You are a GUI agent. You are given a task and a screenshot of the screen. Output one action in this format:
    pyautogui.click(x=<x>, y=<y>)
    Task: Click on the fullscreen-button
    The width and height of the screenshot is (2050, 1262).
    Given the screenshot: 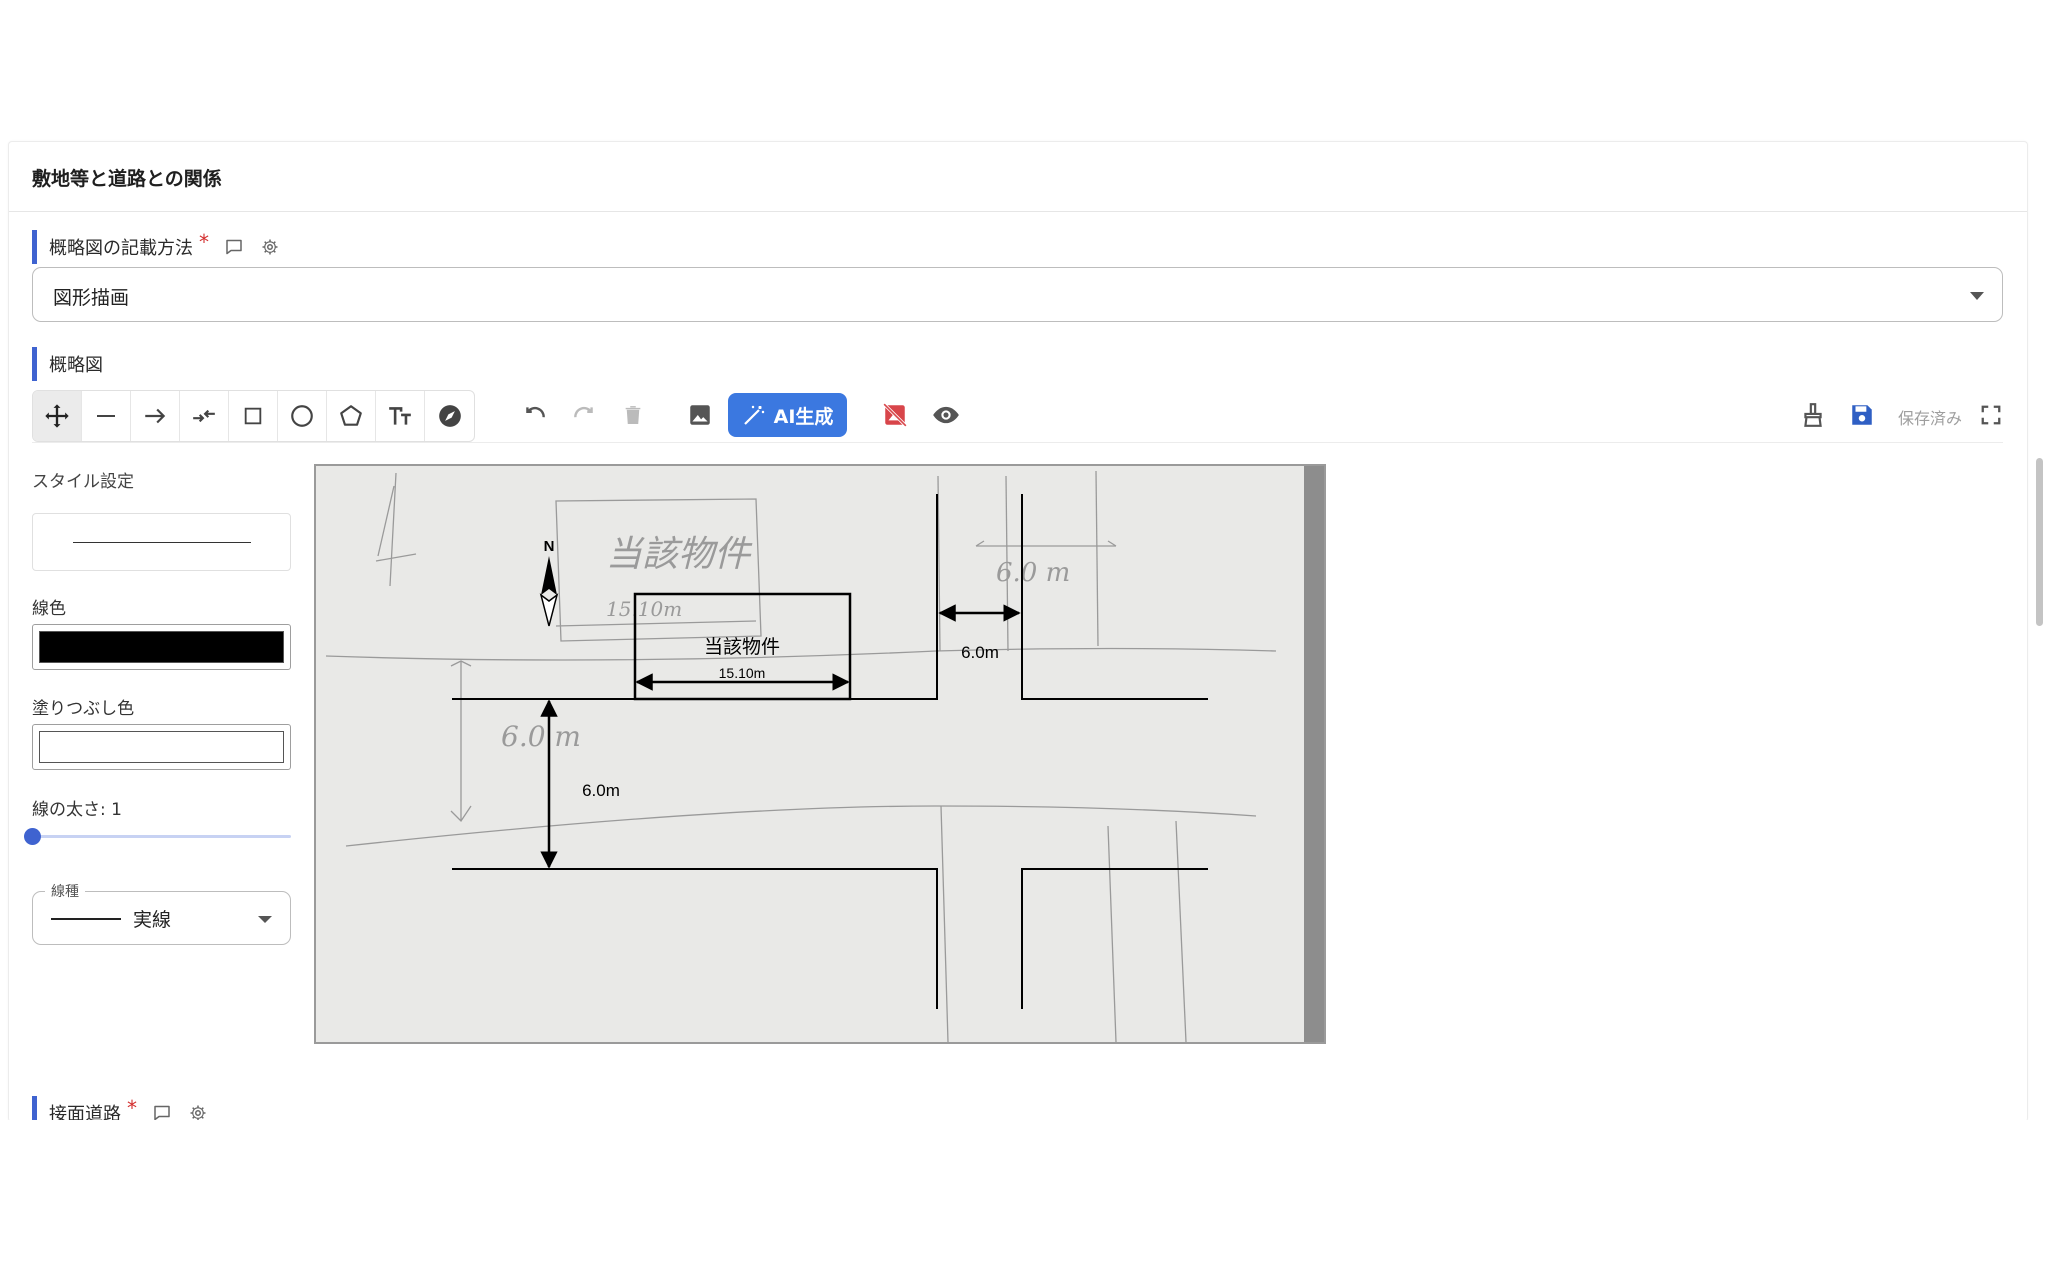 What is the action you would take?
    pyautogui.click(x=1990, y=415)
    